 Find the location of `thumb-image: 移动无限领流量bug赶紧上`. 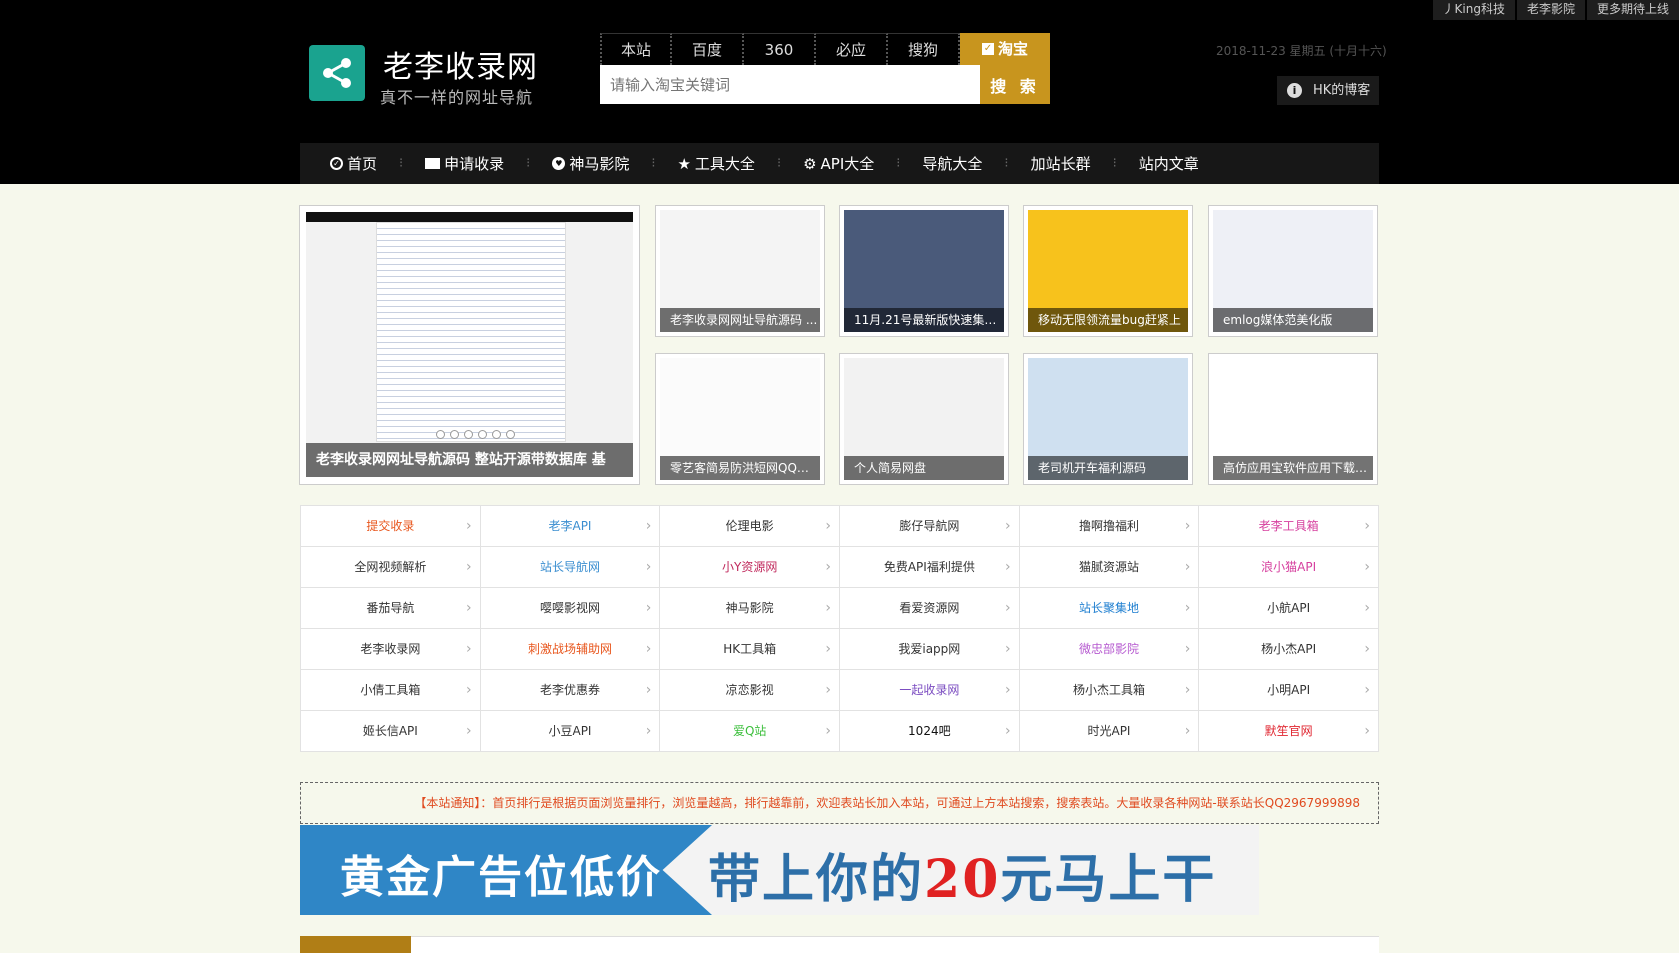

thumb-image: 移动无限领流量bug赶紧上 is located at coordinates (1108, 271).